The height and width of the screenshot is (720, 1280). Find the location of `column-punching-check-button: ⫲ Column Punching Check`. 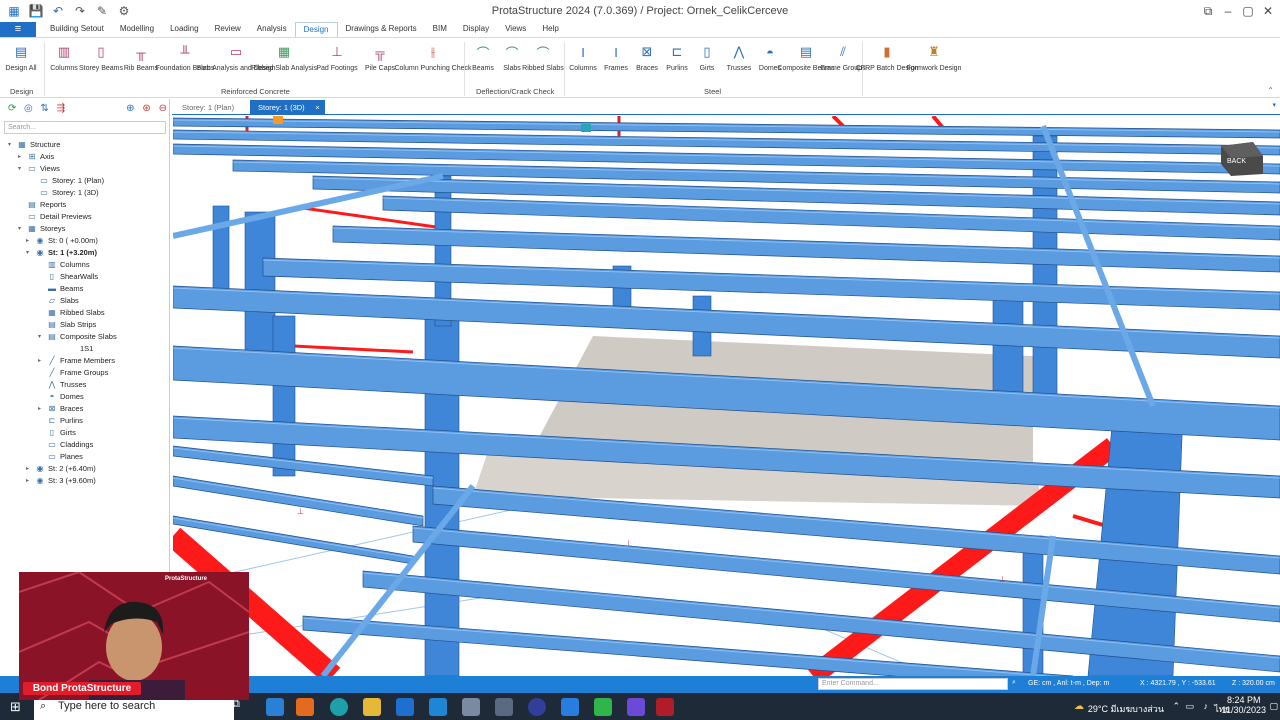

column-punching-check-button: ⫲ Column Punching Check is located at coordinates (432, 57).